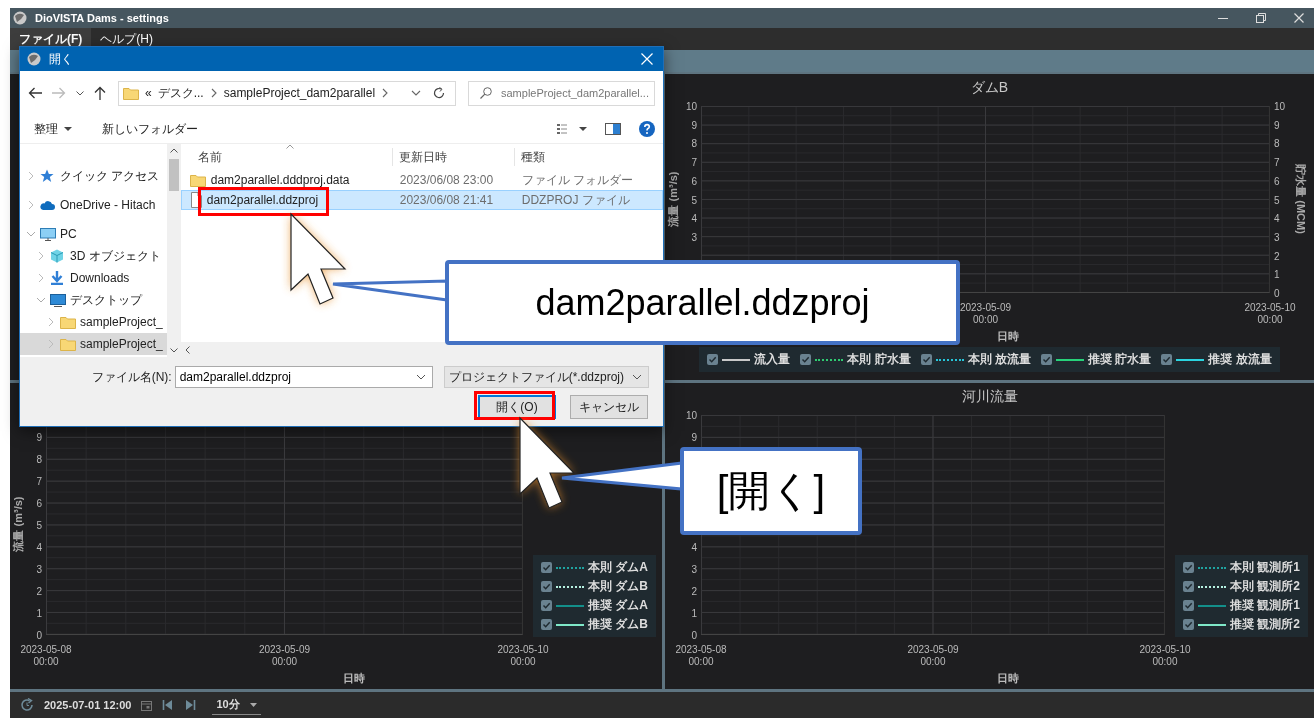  What do you see at coordinates (879, 359) in the screenshot?
I see `legend-label: 本則 貯水量` at bounding box center [879, 359].